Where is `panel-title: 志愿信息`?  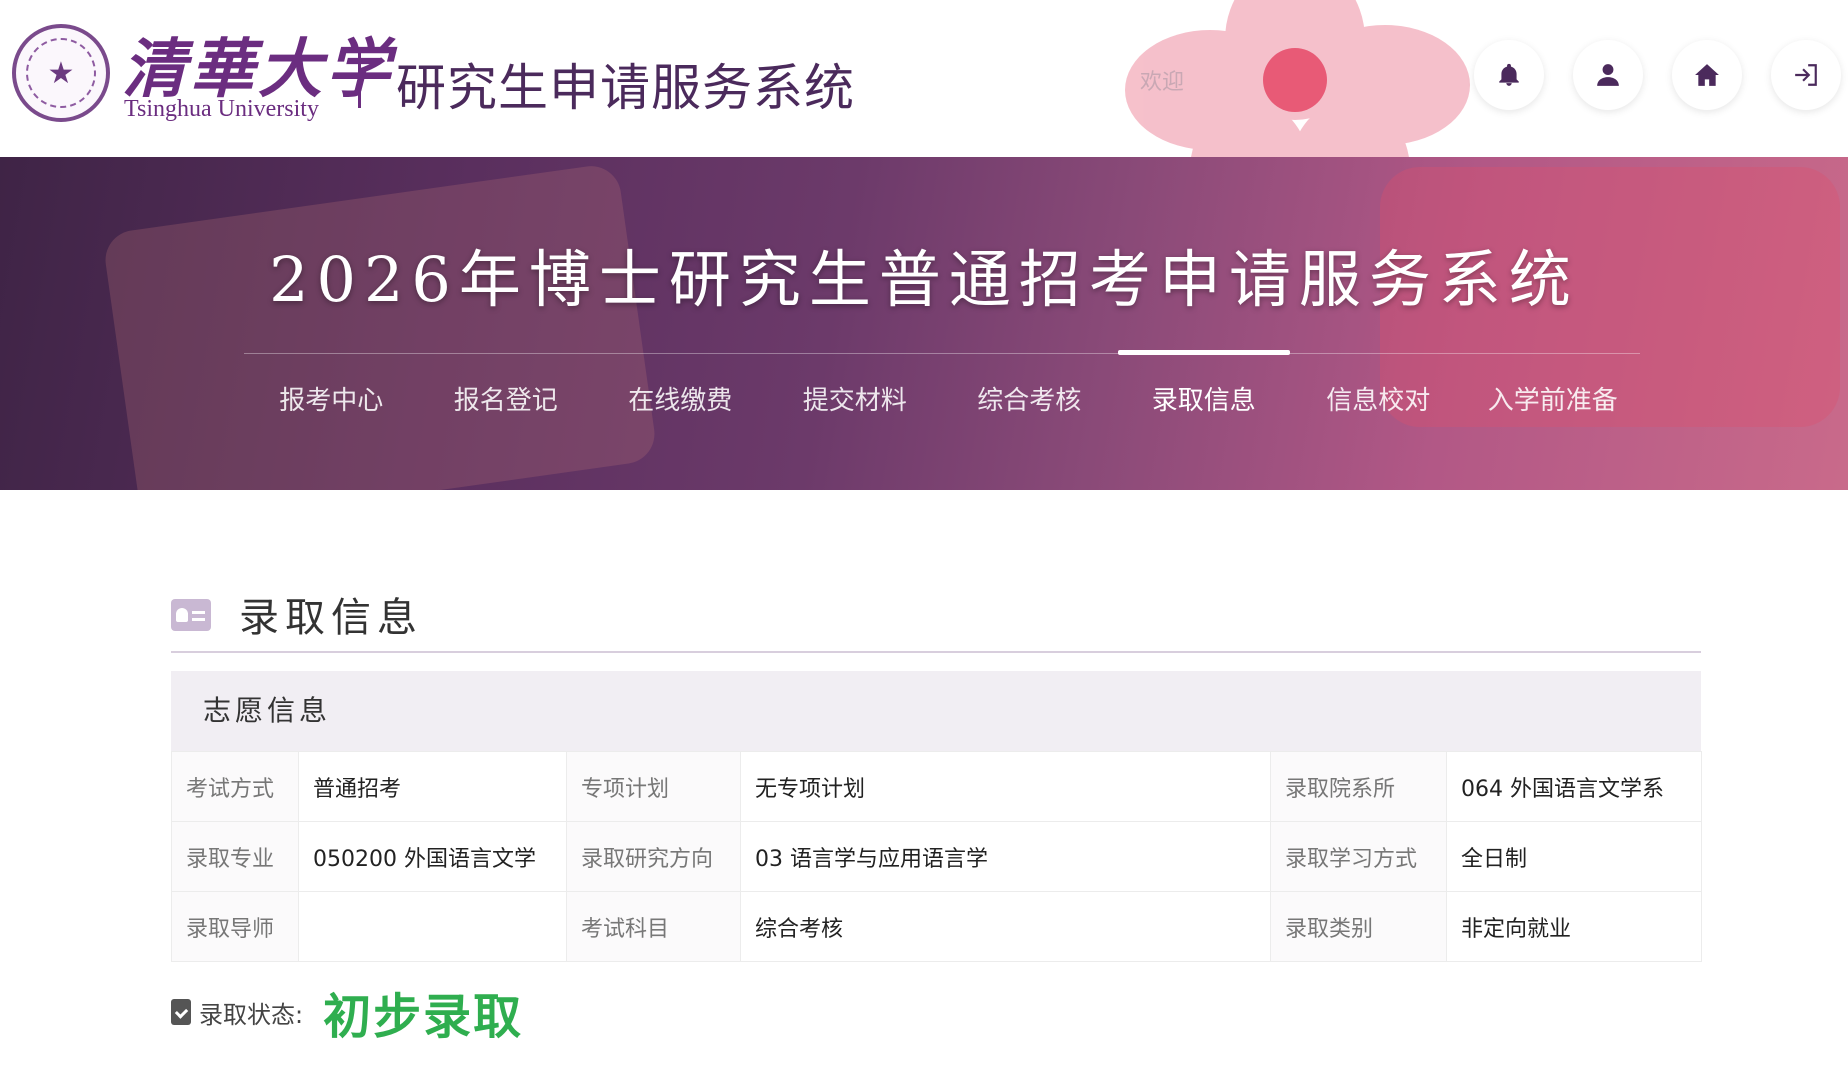 panel-title: 志愿信息 is located at coordinates (936, 711).